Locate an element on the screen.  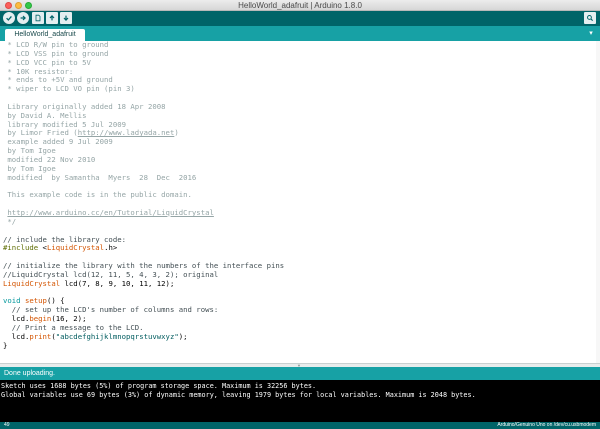
code-token: * ends to +5V and ground is located at coordinates (58, 80).